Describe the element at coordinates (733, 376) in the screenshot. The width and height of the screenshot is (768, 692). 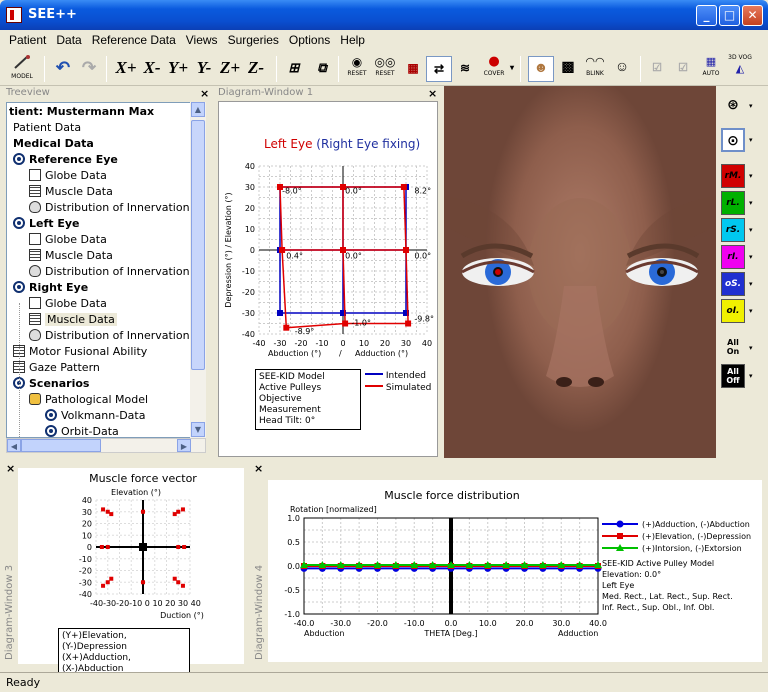
I see `all-off-button: All Off` at that location.